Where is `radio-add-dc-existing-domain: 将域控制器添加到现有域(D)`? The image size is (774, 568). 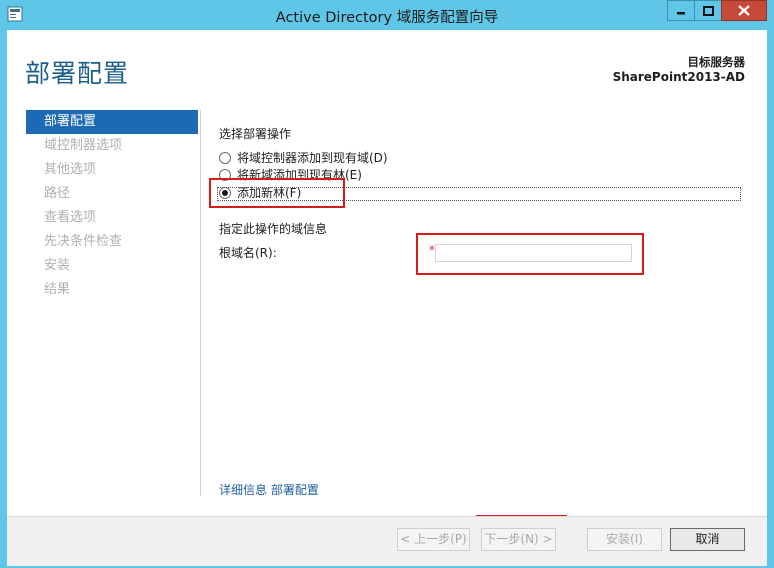 radio-add-dc-existing-domain: 将域控制器添加到现有域(D) is located at coordinates (303, 157).